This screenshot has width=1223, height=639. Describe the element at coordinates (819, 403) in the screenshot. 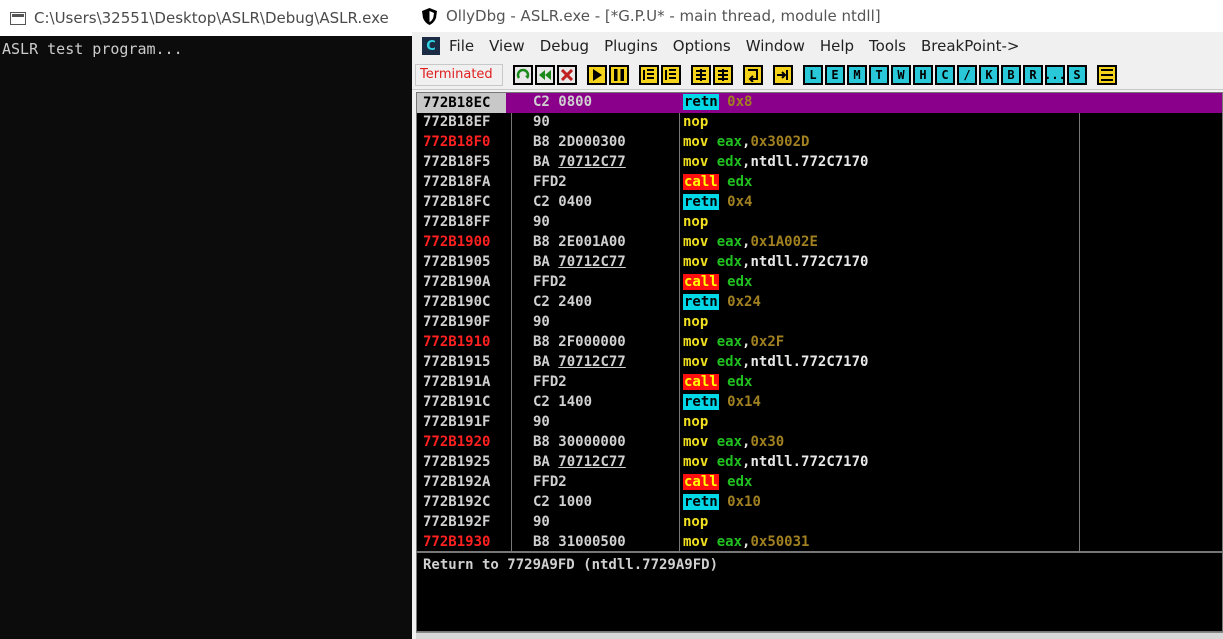

I see `disasm-row: 772B191C C2 1400 retn 0x14` at that location.